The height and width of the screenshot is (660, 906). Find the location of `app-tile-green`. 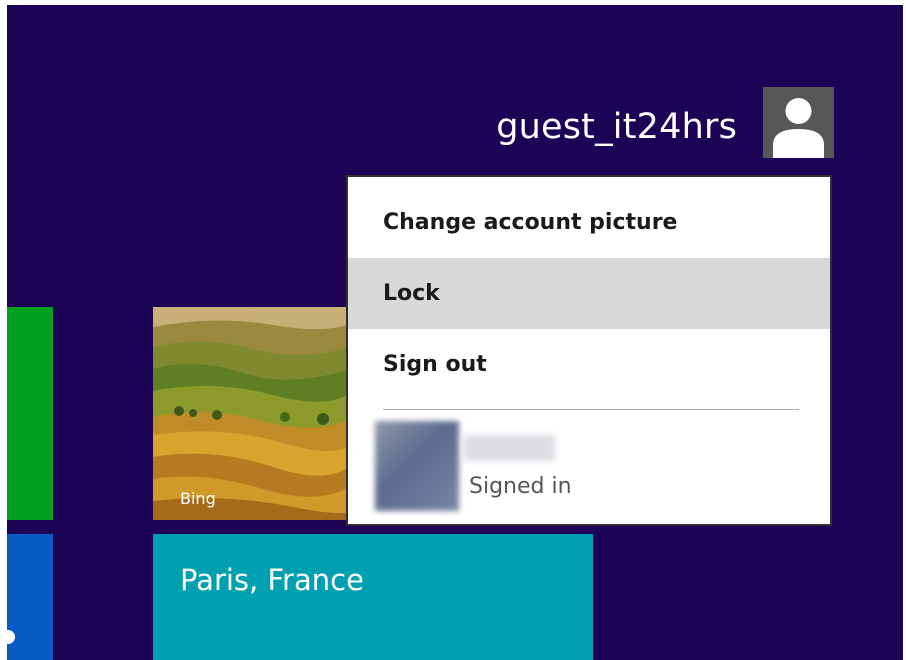

app-tile-green is located at coordinates (30, 413).